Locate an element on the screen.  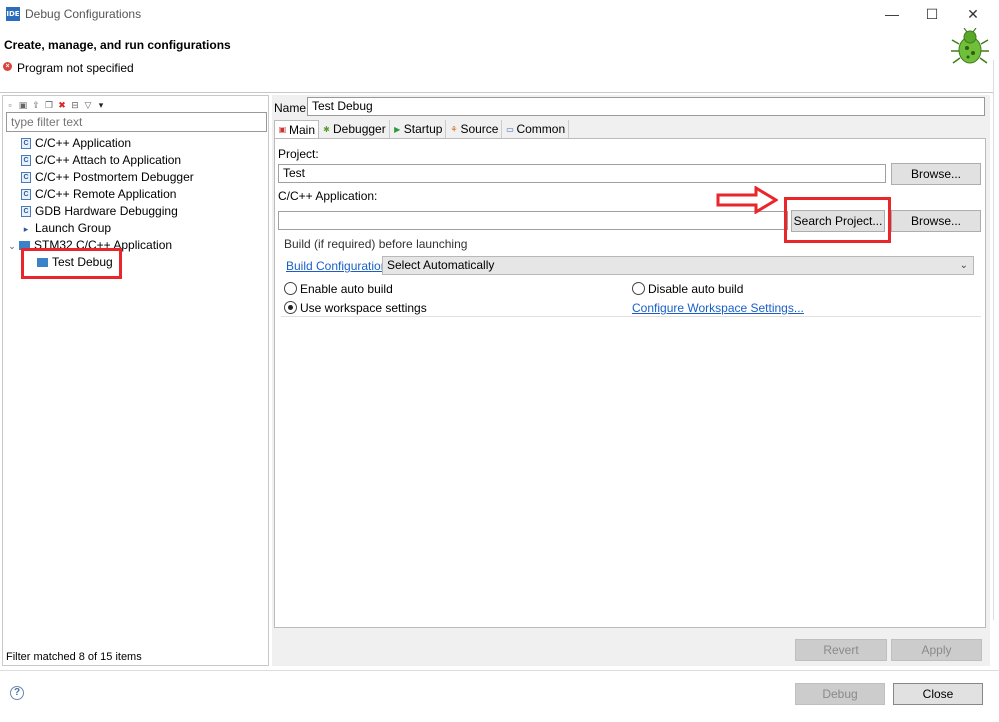
tree-item-gdb-hardware: C GDB Hardware Debugging is located at coordinates (99, 211).